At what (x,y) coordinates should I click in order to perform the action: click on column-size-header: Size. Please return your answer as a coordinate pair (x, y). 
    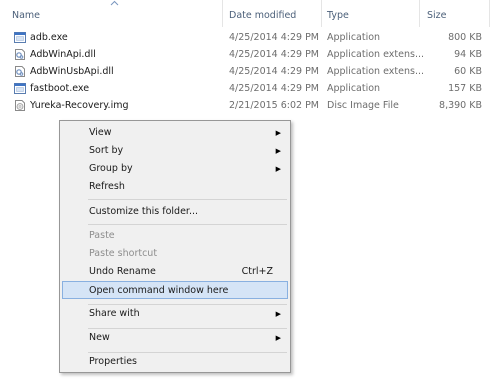
    Looking at the image, I should click on (437, 16).